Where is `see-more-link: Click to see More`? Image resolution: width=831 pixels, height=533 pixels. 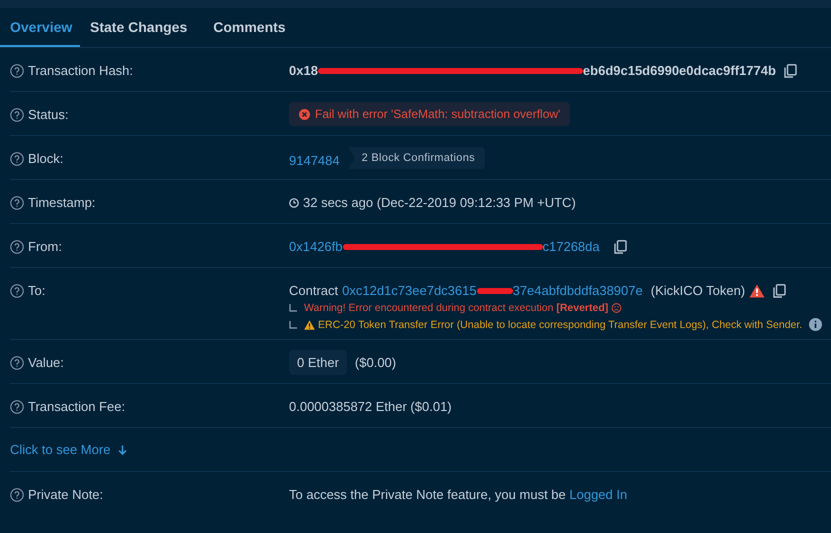 see-more-link: Click to see More is located at coordinates (69, 449).